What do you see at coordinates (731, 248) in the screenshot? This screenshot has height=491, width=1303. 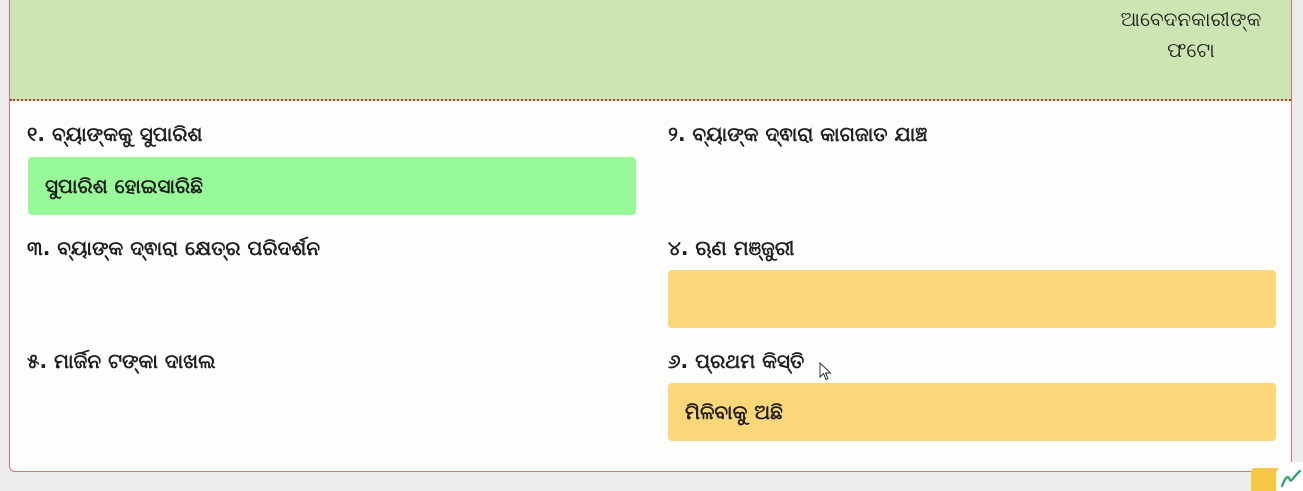 I see `step-4-label: ୪. ଋଣ ମଞ୍ଜୁରୀ` at bounding box center [731, 248].